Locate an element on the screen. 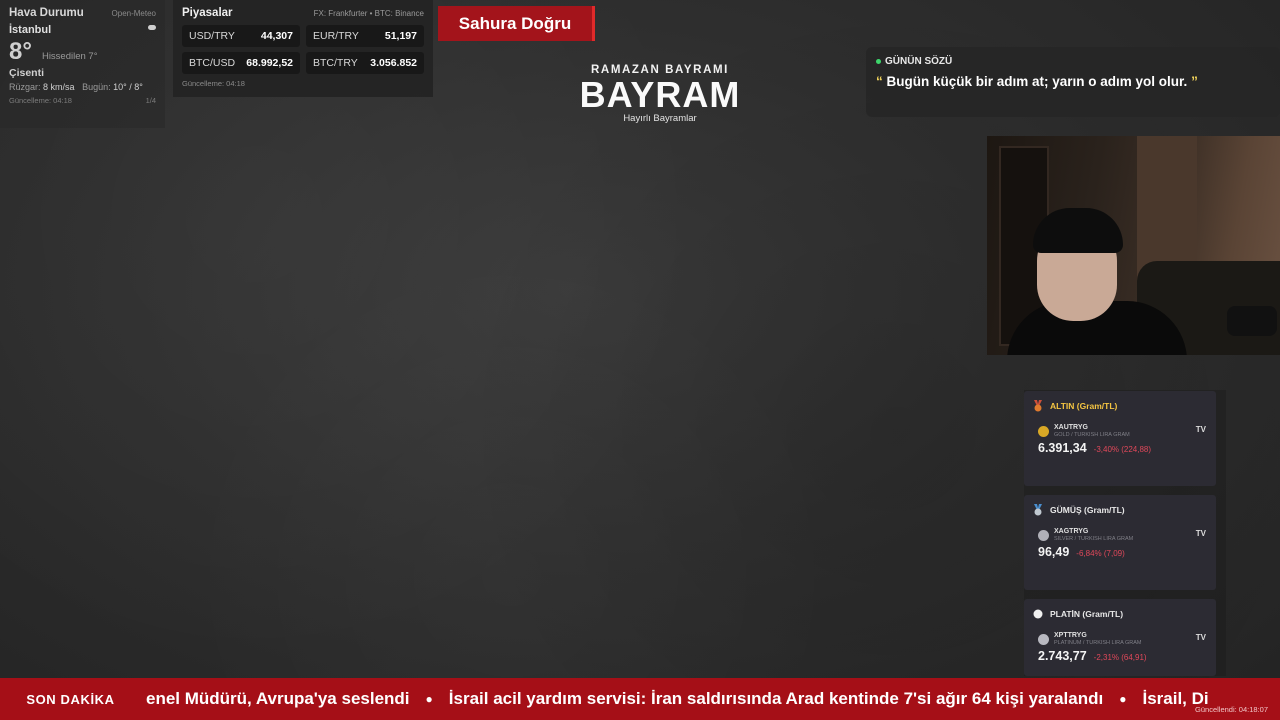 The image size is (1280, 720). weather-meta: Rüzgar: 8 km/sa Bugün: 10° / 8° is located at coordinates (76, 87).